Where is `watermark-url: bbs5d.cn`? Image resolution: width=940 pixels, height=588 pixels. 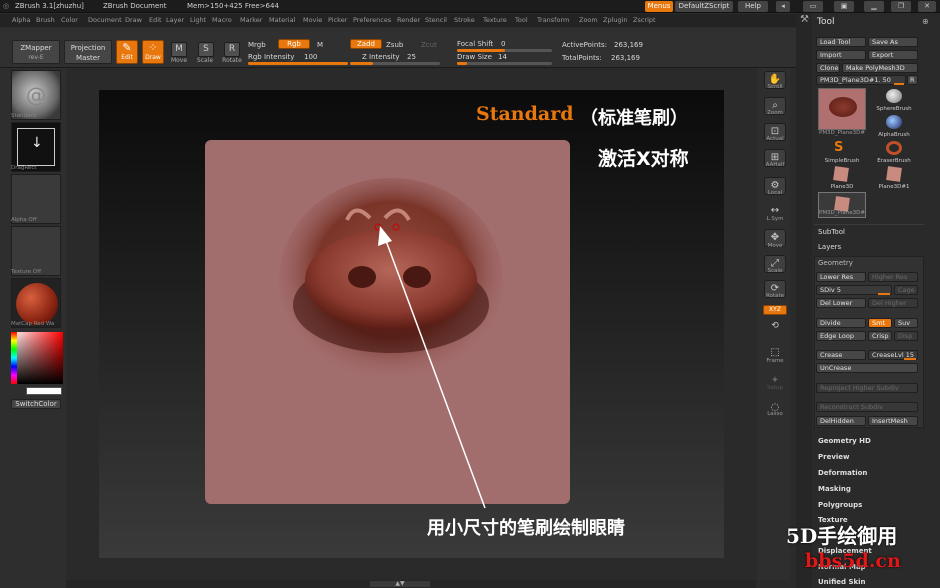 watermark-url: bbs5d.cn is located at coordinates (853, 561).